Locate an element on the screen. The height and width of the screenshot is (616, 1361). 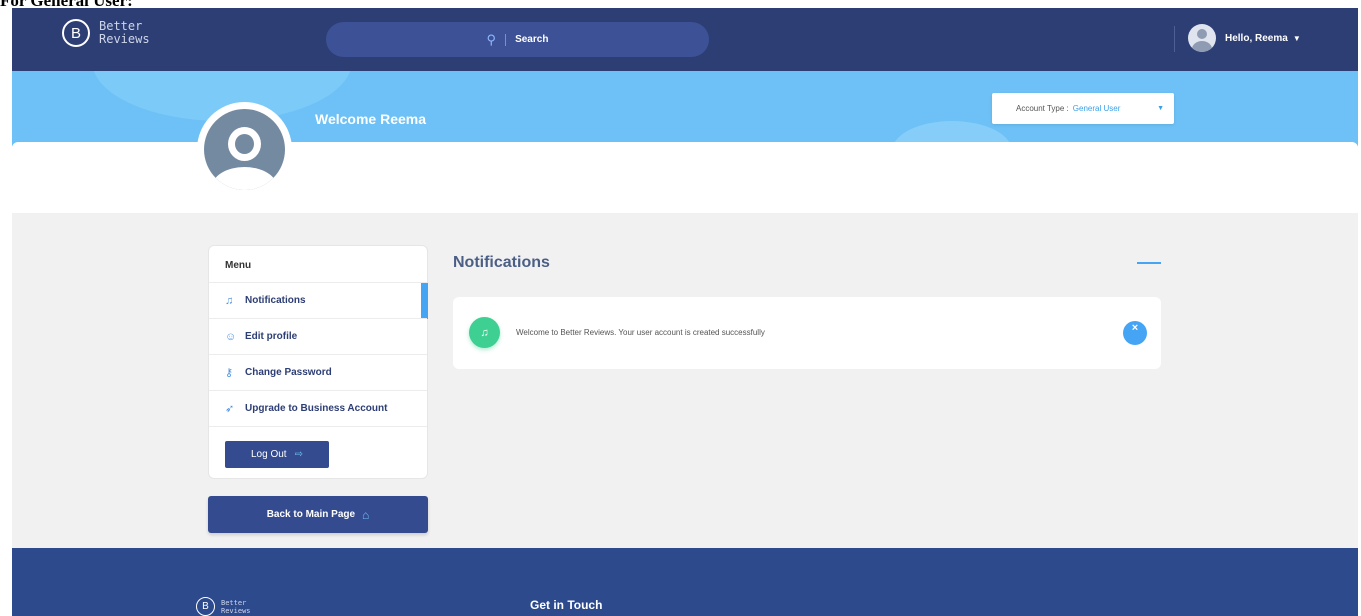
user-avatar is located at coordinates (1202, 38).